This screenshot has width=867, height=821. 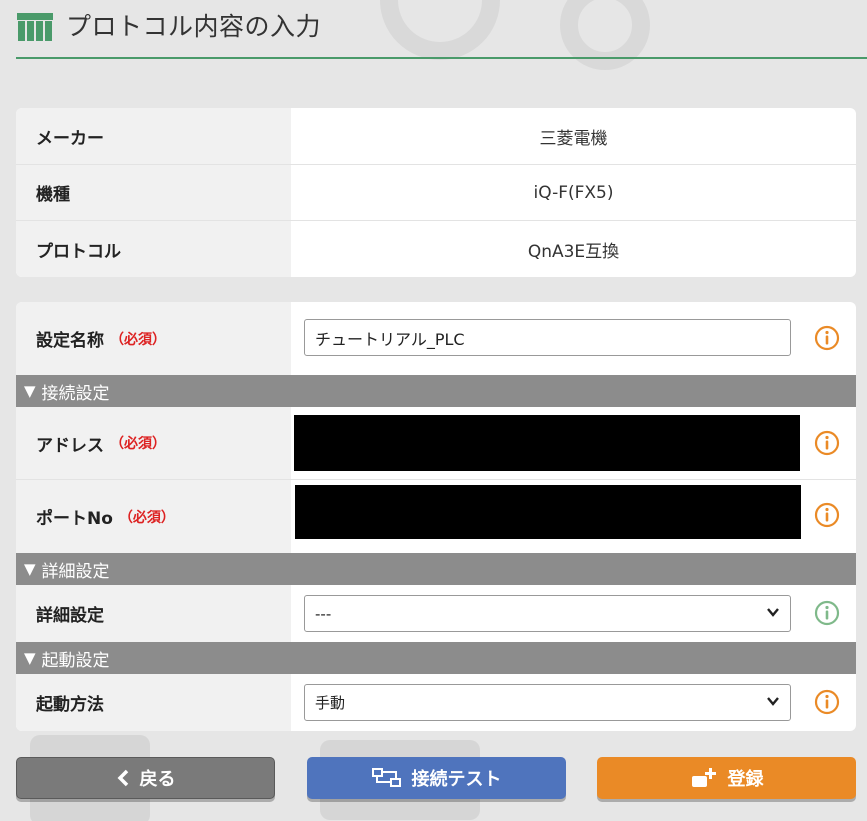 I want to click on register-button-label: 登録, so click(x=745, y=779).